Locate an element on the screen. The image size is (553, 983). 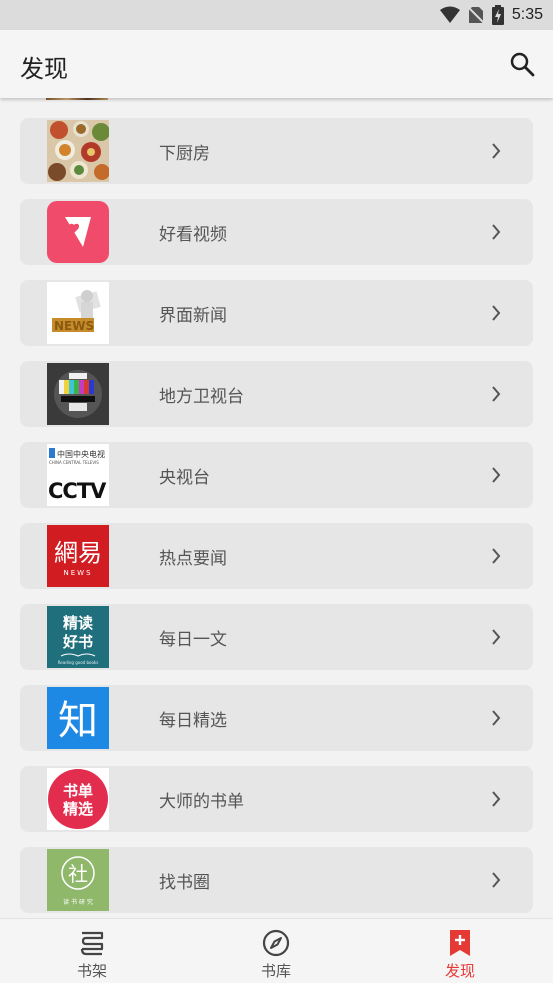
netease-news-logo: 網易 NEWS is located at coordinates (78, 556).